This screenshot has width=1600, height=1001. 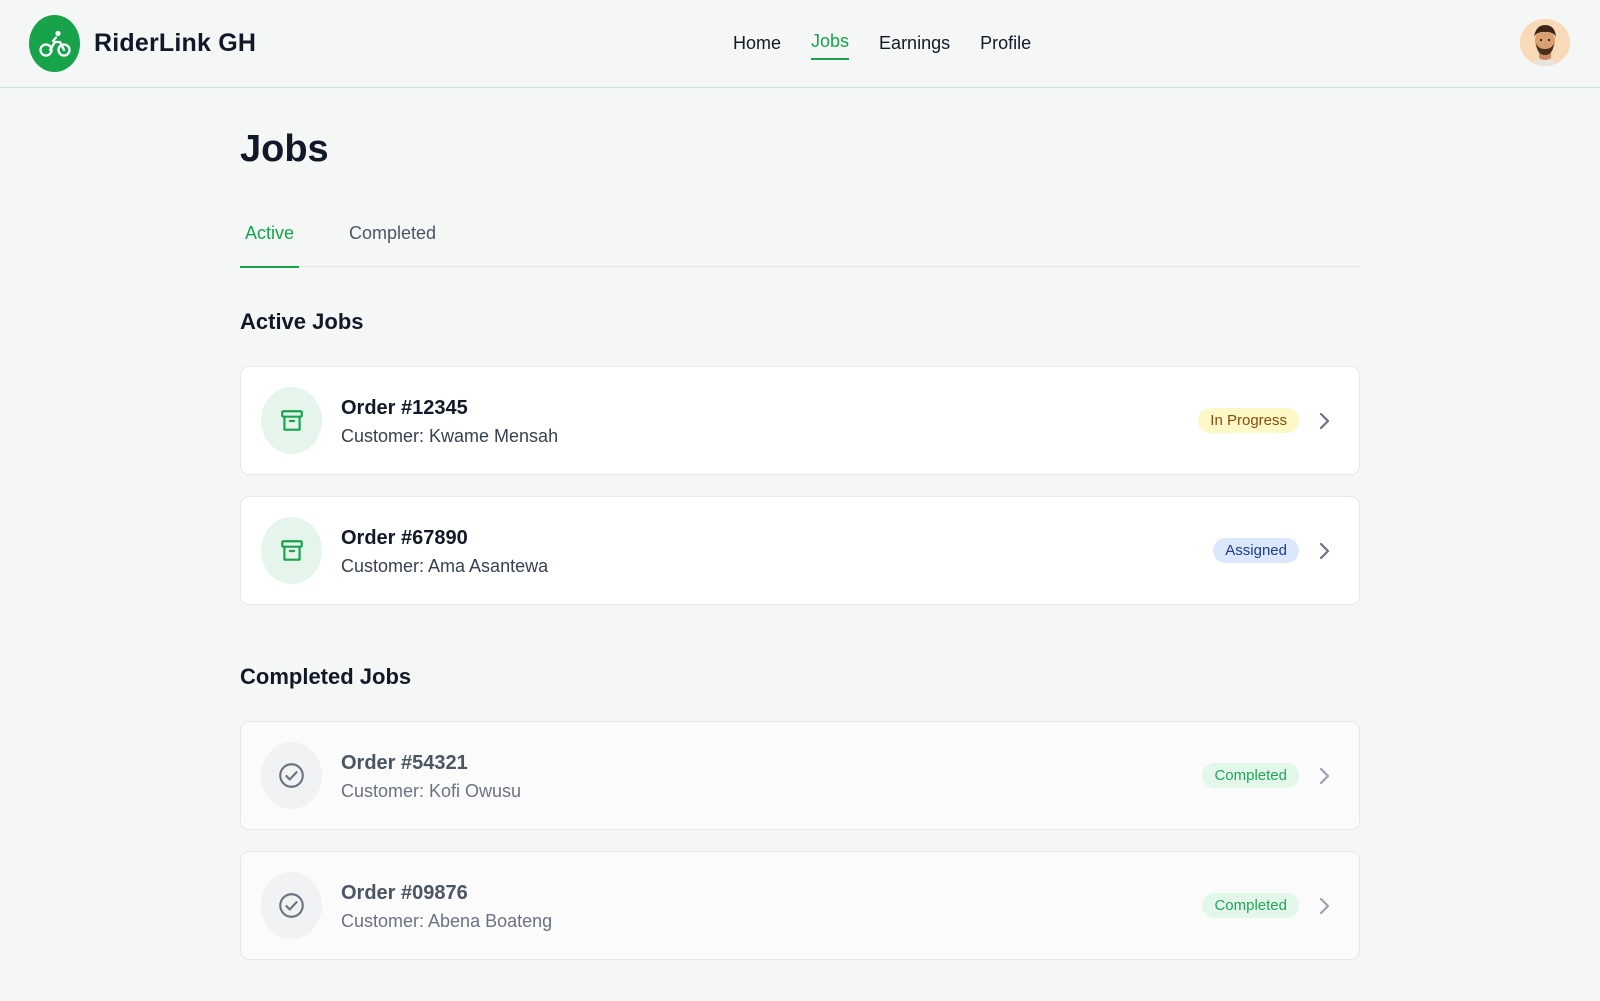 I want to click on job-order-number: Order #54321, so click(x=404, y=763).